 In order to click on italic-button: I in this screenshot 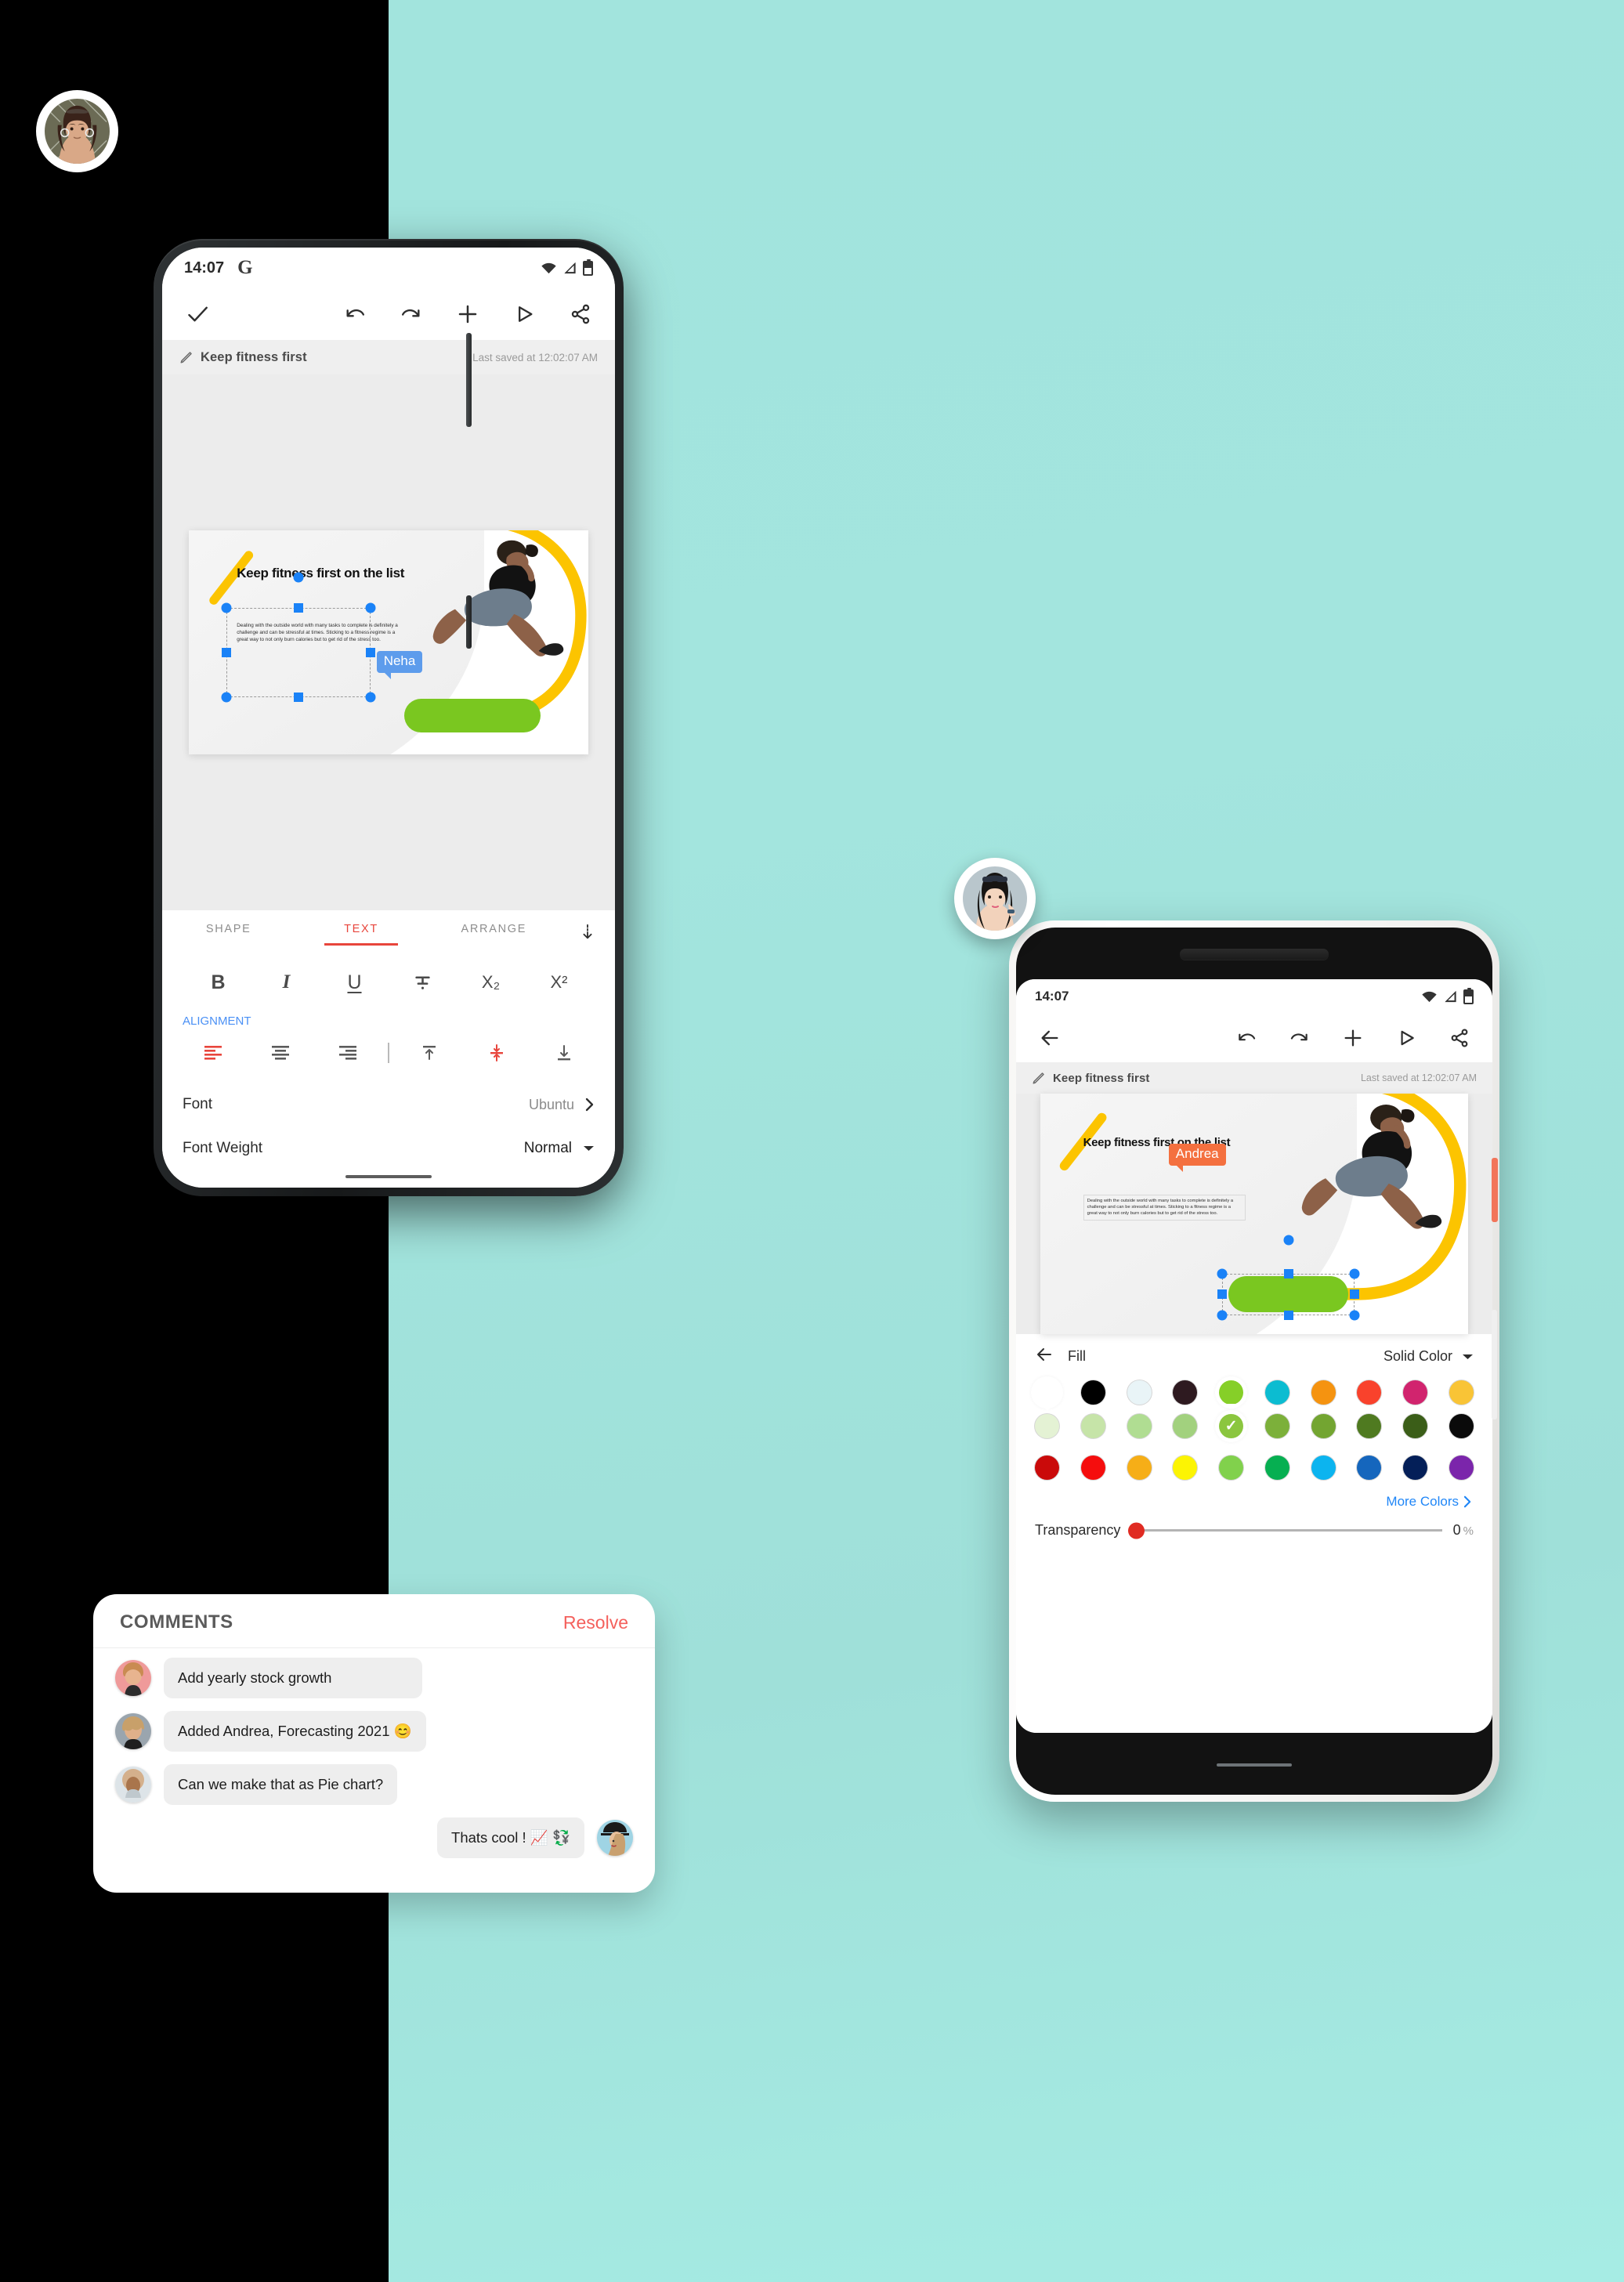, I will do `click(287, 982)`.